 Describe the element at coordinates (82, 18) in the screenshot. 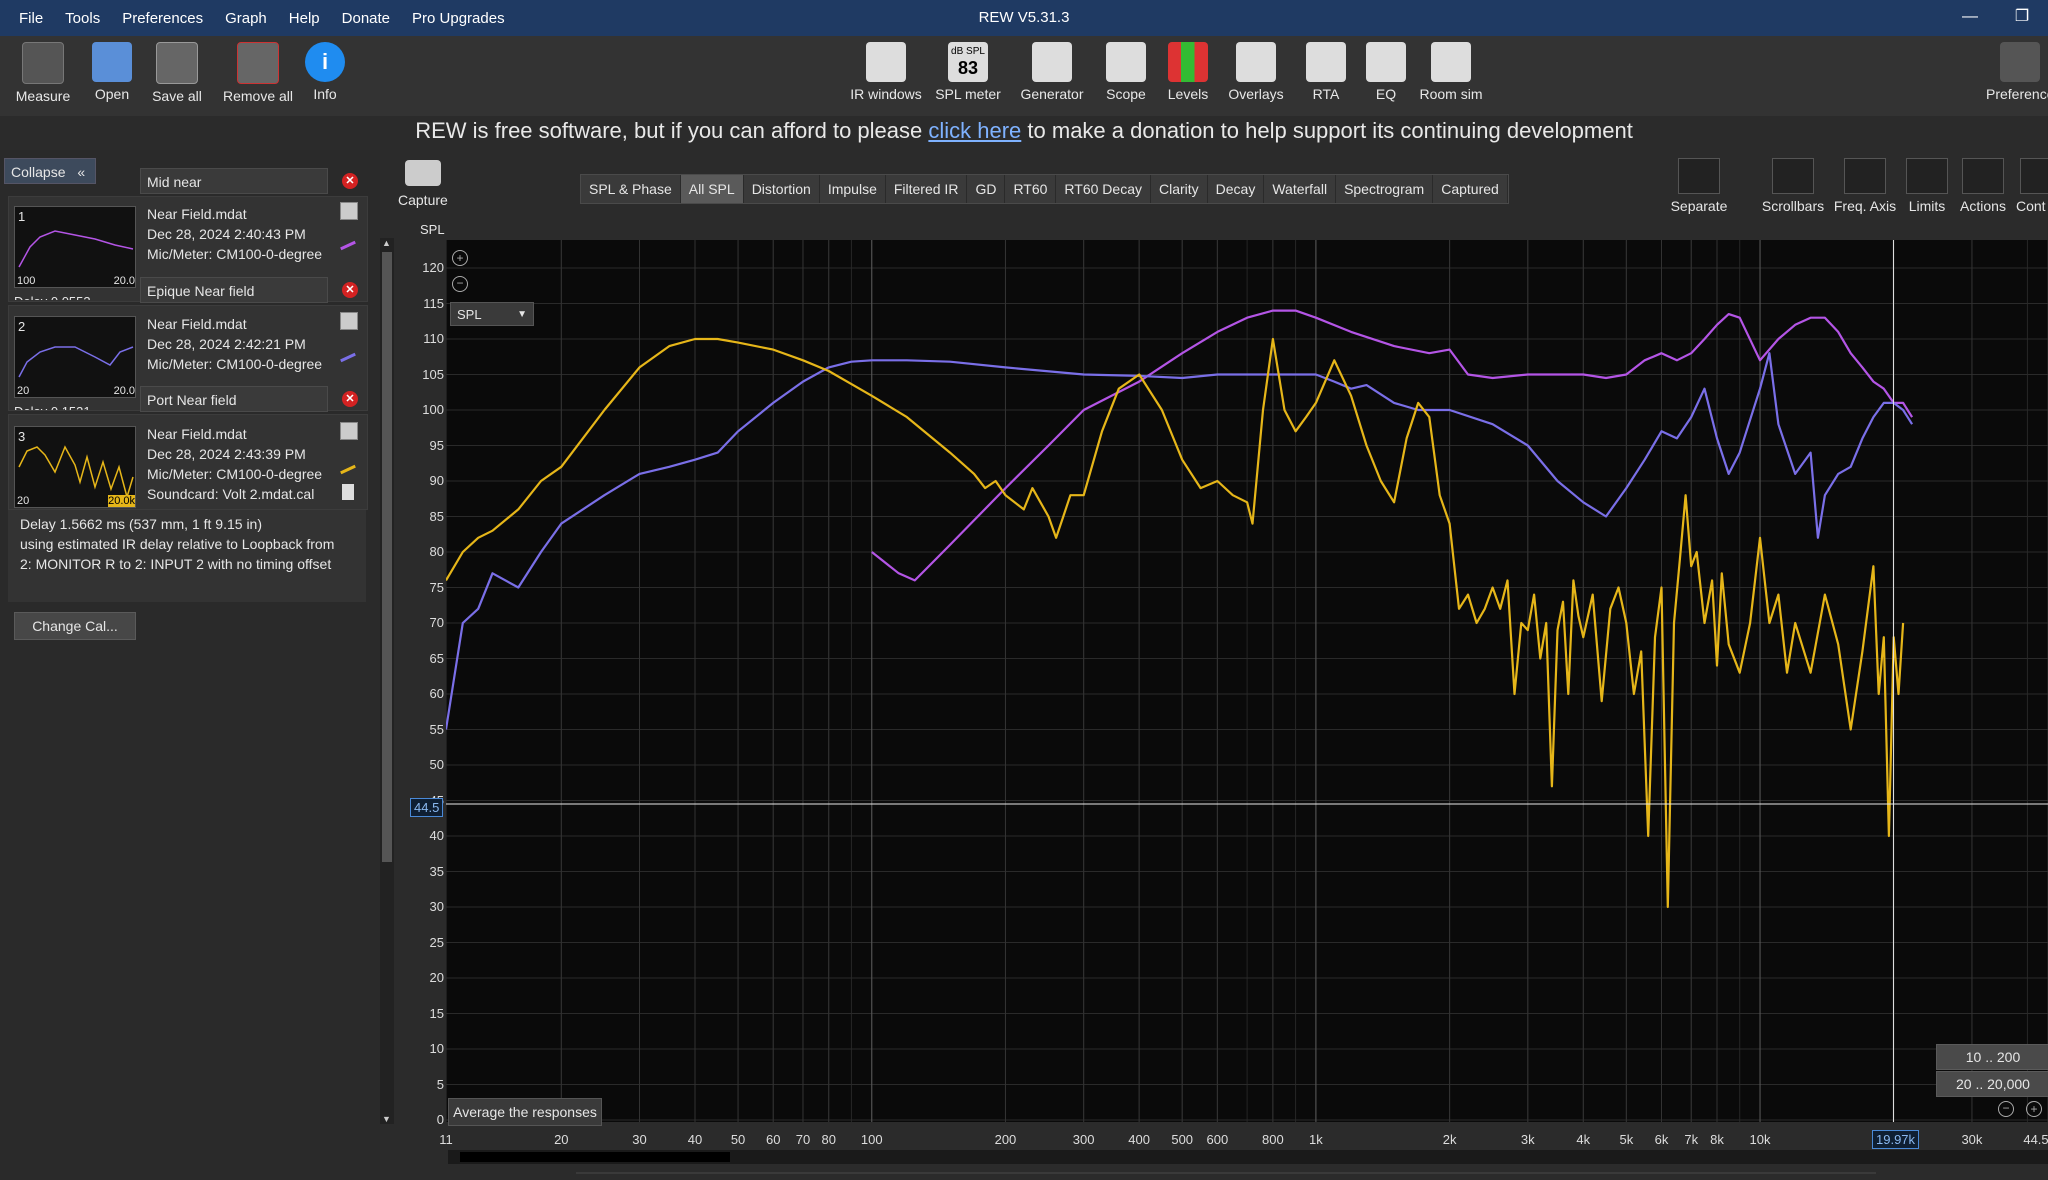

I see `menu-tools: Tools` at that location.